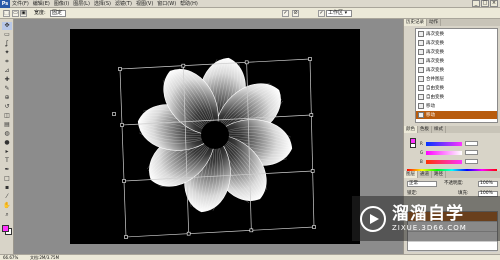 Image resolution: width=500 pixels, height=260 pixels. Describe the element at coordinates (58, 13) in the screenshot. I see `width-mode-select: 固定` at that location.